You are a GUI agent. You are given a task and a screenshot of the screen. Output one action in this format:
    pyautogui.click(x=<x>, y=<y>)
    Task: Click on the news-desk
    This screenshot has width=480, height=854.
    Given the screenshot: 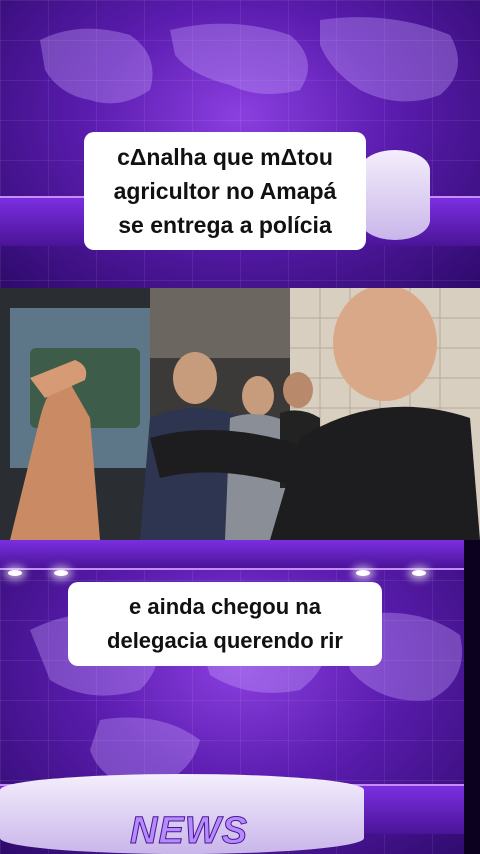 What is the action you would take?
    pyautogui.click(x=395, y=195)
    